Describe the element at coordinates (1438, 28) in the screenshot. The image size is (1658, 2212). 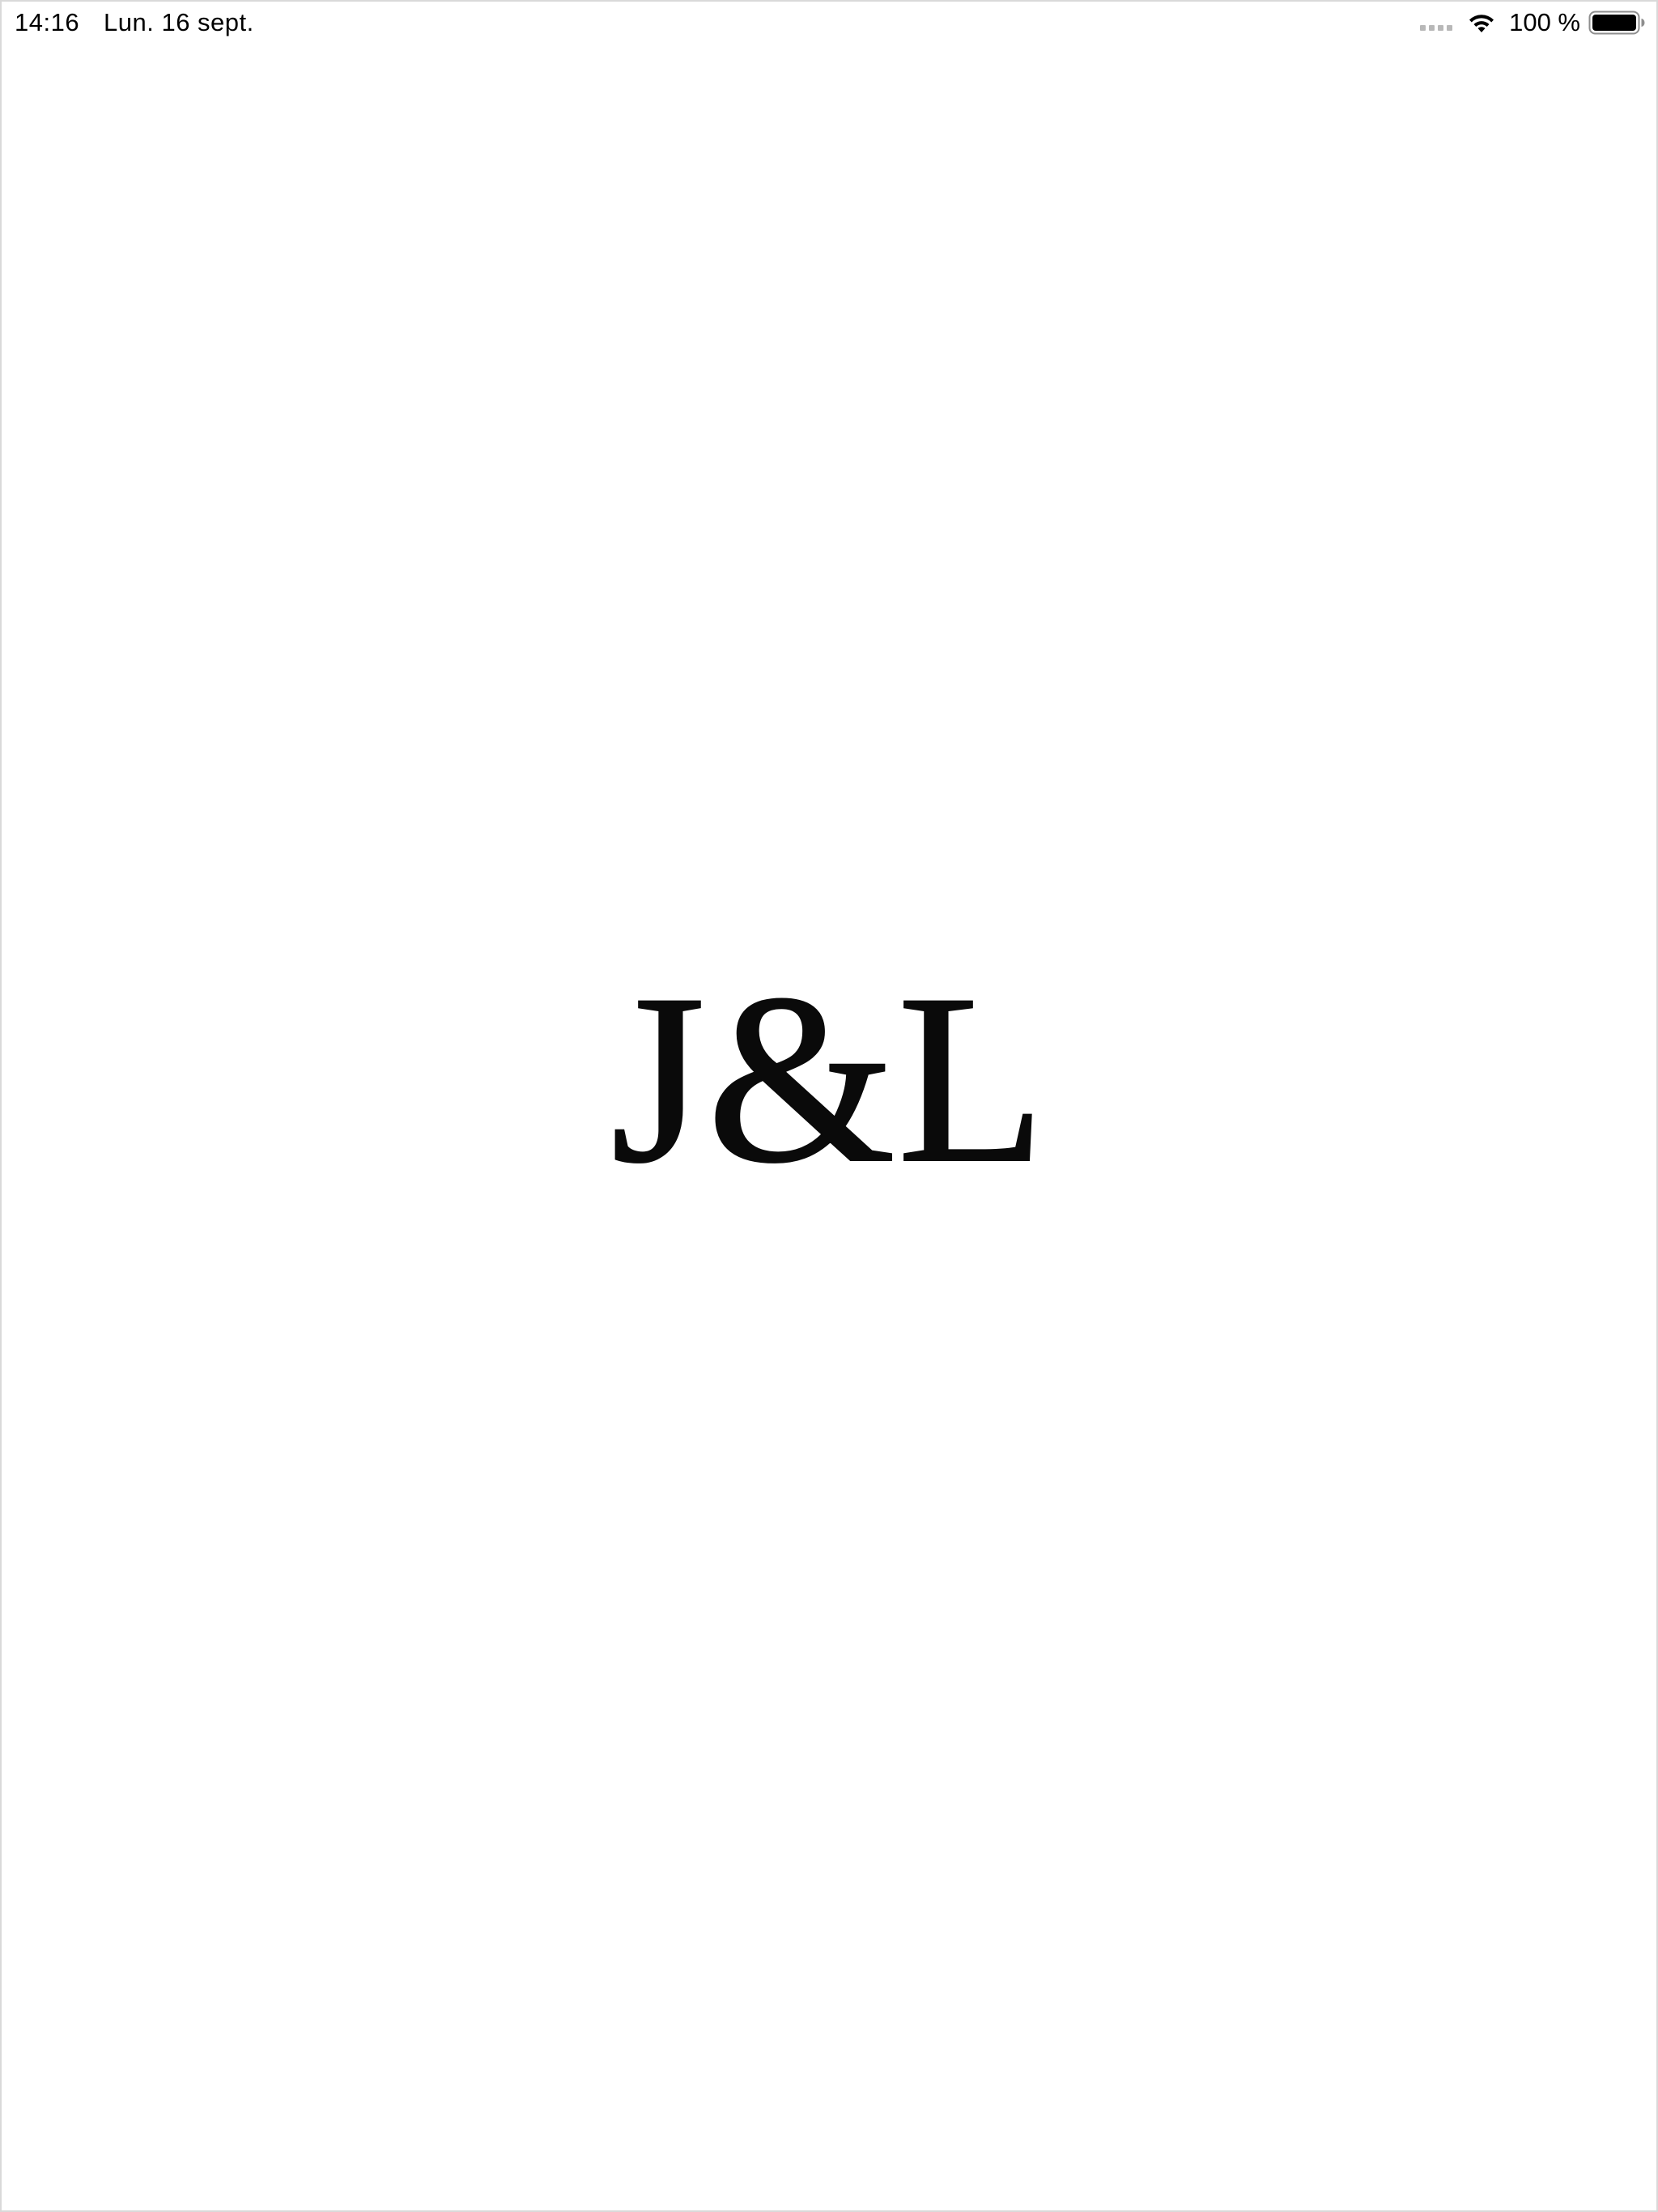
I see `cellular-signal-icon` at that location.